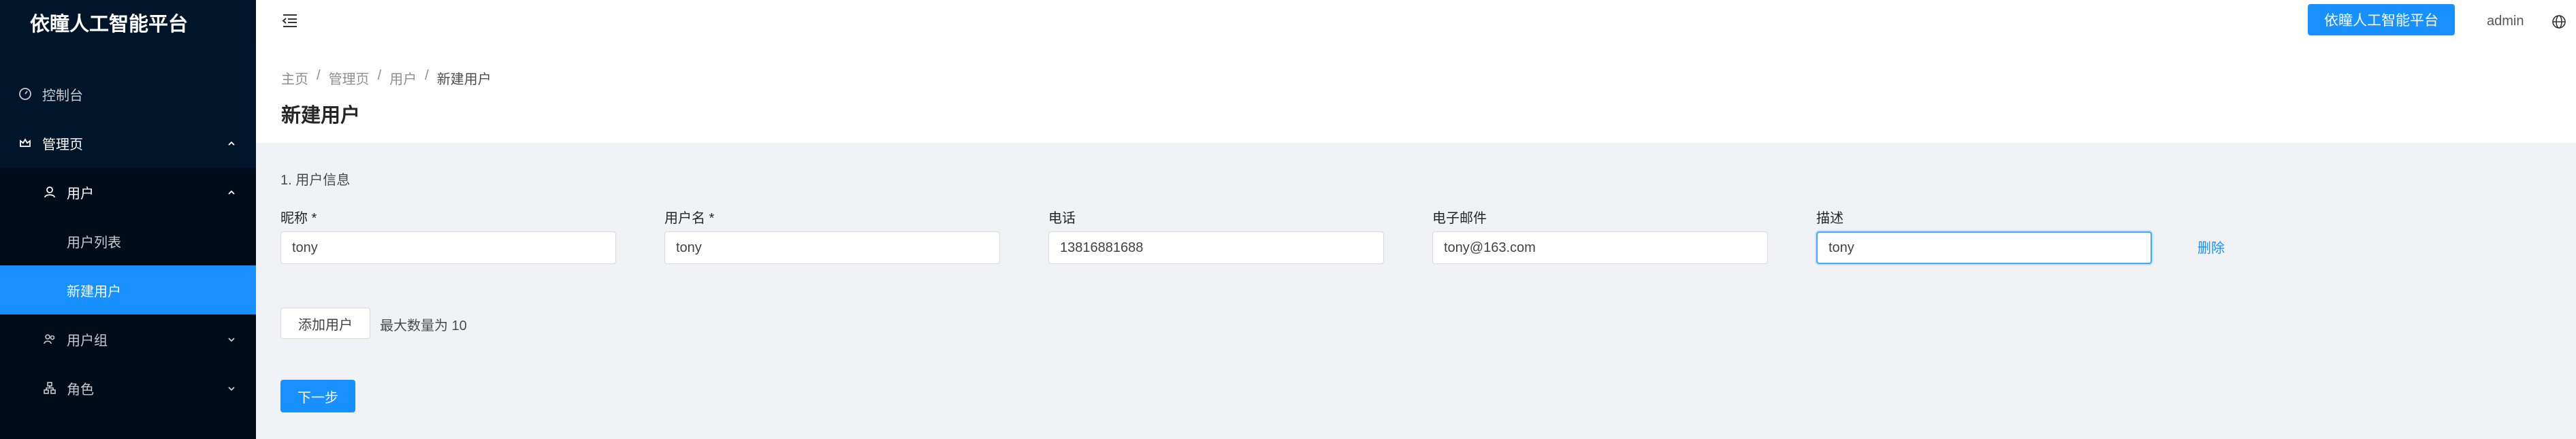  I want to click on nickname-input, so click(448, 247).